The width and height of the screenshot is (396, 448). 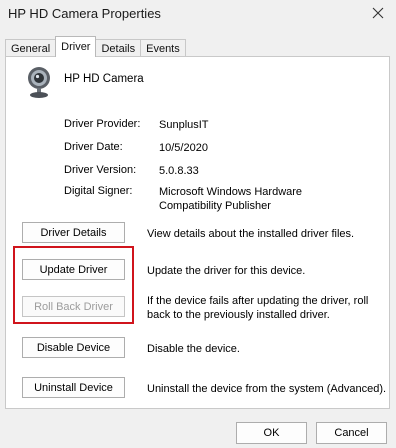 What do you see at coordinates (102, 124) in the screenshot?
I see `driver-provider-label: Driver Provider:` at bounding box center [102, 124].